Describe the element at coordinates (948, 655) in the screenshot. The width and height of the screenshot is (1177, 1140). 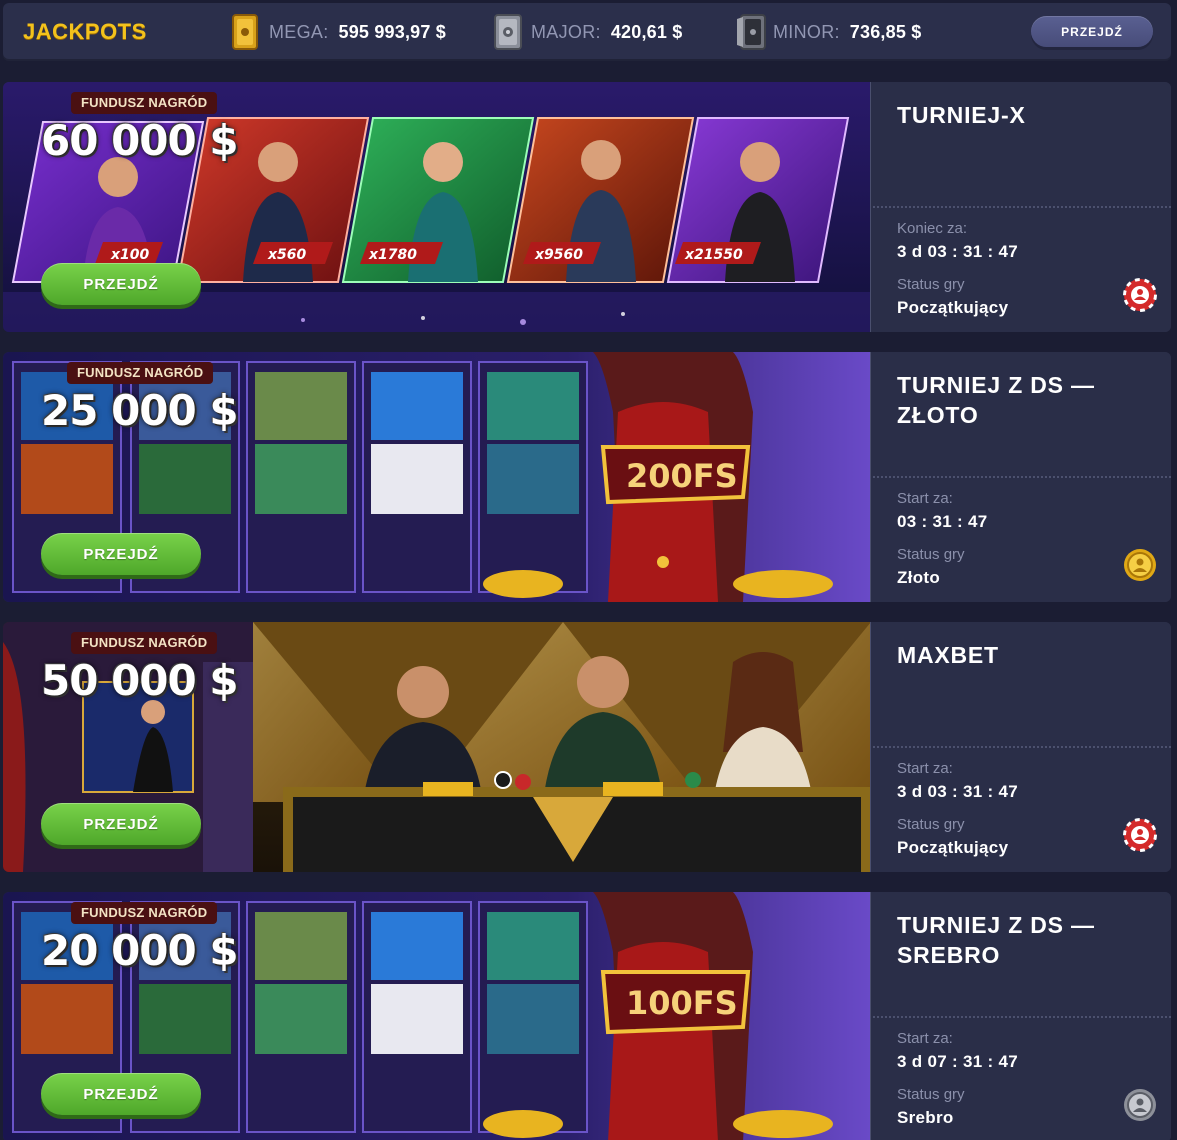
I see `tournament-title: MAXBET` at that location.